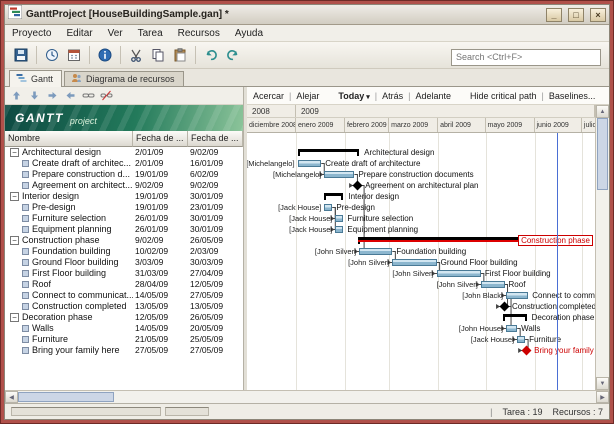 Image resolution: width=614 pixels, height=424 pixels. I want to click on vertical-scroll-track, so click(602, 247).